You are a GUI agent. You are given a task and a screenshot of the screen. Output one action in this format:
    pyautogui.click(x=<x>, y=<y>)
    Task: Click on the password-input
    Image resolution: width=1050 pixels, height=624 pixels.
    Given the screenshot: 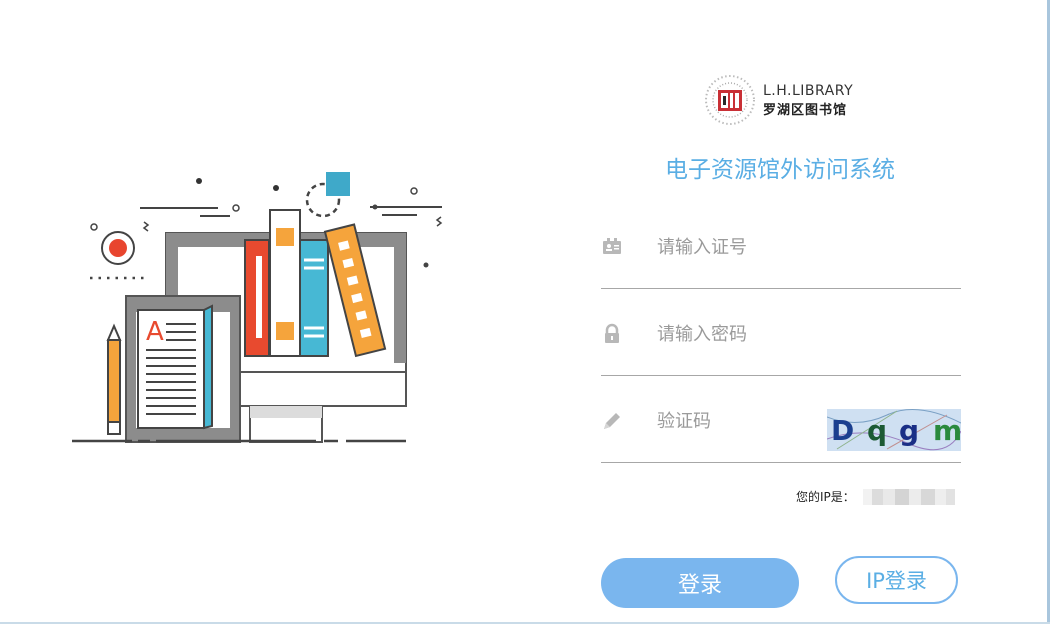 What is the action you would take?
    pyautogui.click(x=777, y=334)
    